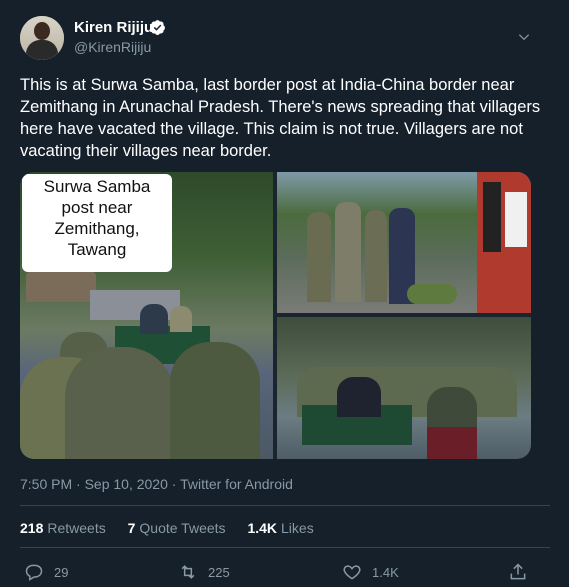 The image size is (569, 587). What do you see at coordinates (188, 572) in the screenshot?
I see `retweet-icon` at bounding box center [188, 572].